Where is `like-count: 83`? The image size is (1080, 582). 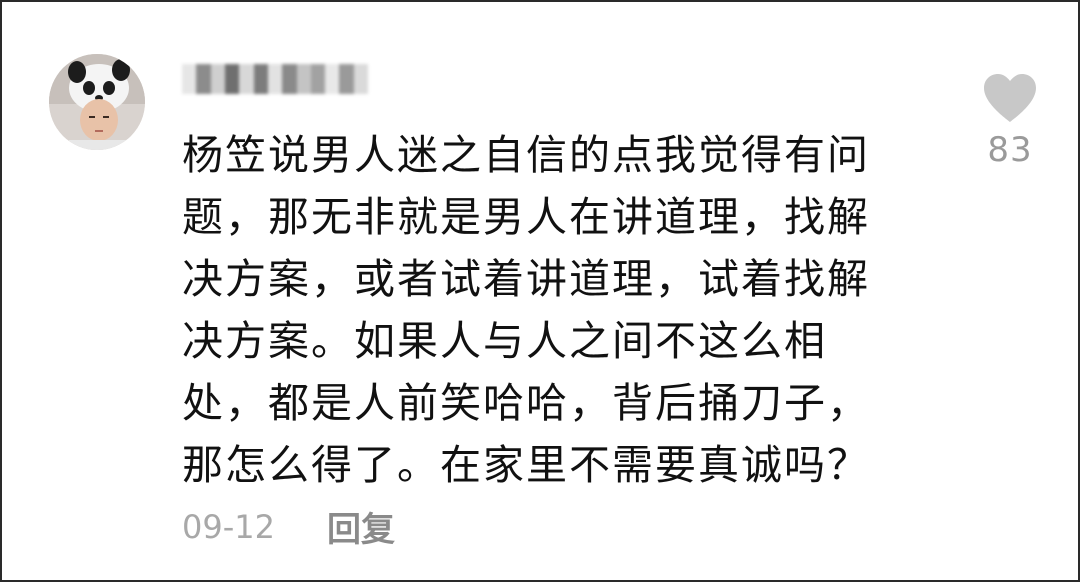 like-count: 83 is located at coordinates (1010, 150).